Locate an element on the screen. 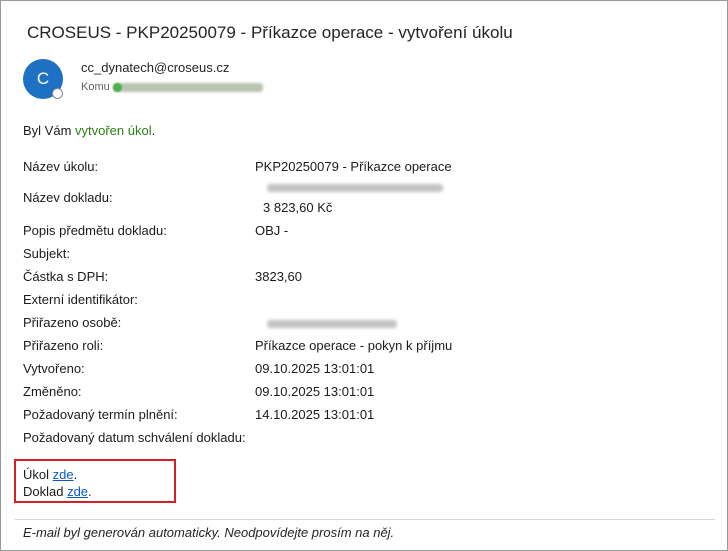 Image resolution: width=728 pixels, height=551 pixels. intro-text: Byl Vám vytvořen úkol. is located at coordinates (89, 130).